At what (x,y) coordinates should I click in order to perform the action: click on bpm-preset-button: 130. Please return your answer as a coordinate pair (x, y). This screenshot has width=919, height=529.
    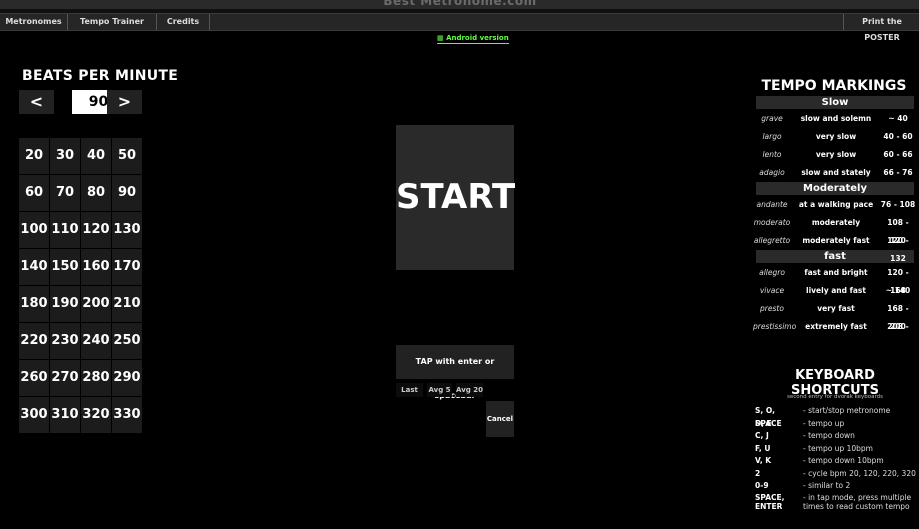
    Looking at the image, I should click on (127, 230).